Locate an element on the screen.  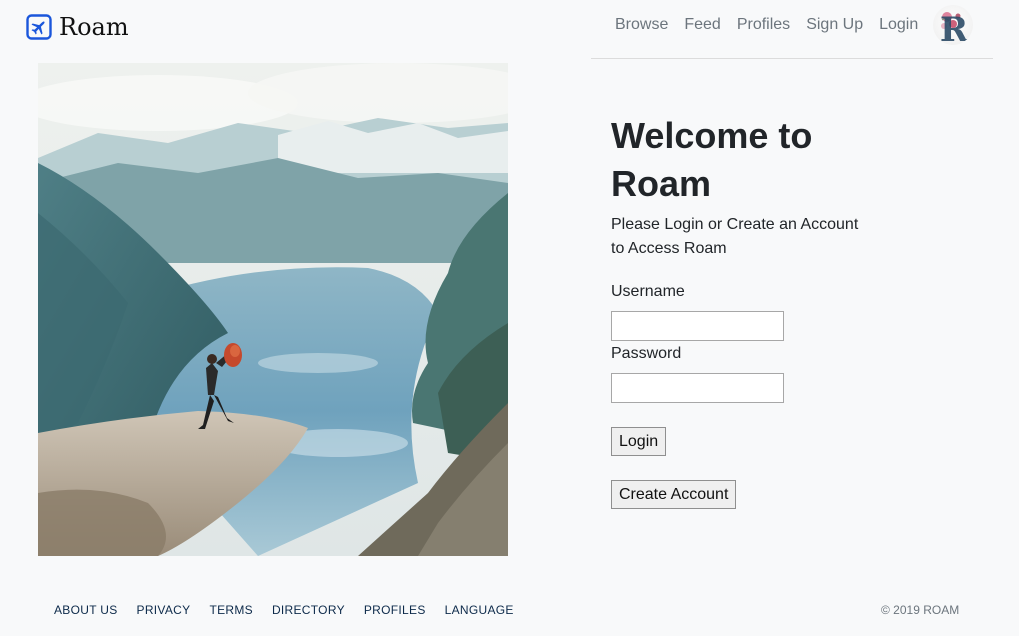
nav-link-sign-up: Sign Up is located at coordinates (834, 25).